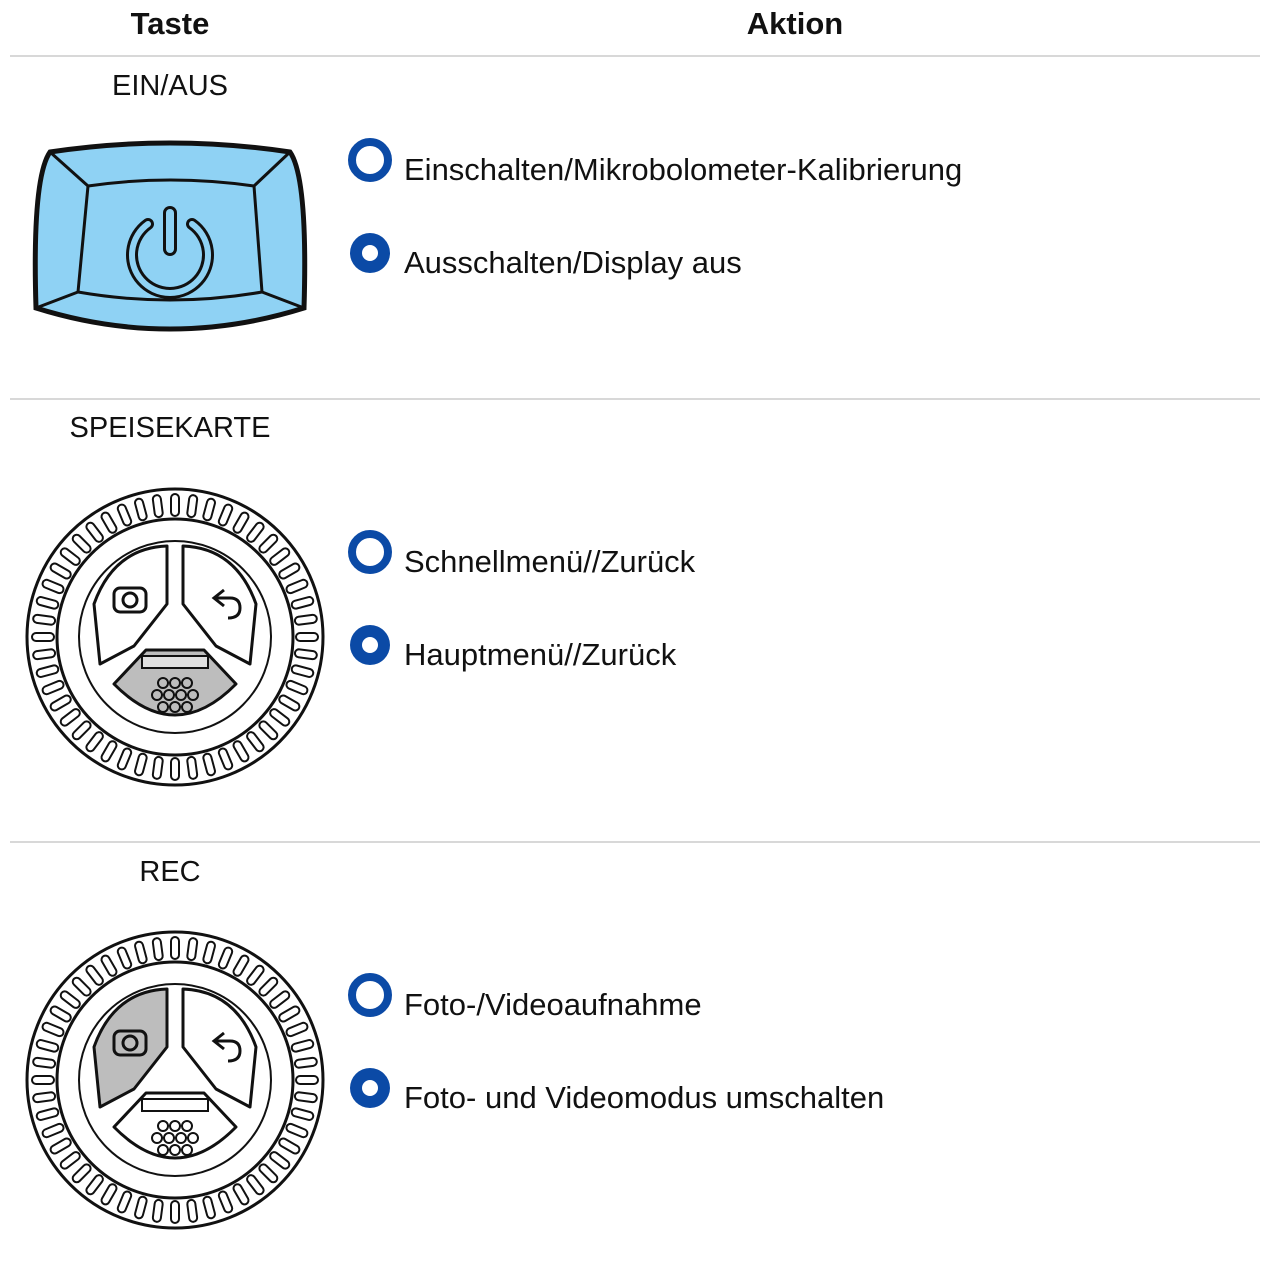  I want to click on action-item: Einschalten/Mikrobolometer-Kalibrierung, so click(654, 162).